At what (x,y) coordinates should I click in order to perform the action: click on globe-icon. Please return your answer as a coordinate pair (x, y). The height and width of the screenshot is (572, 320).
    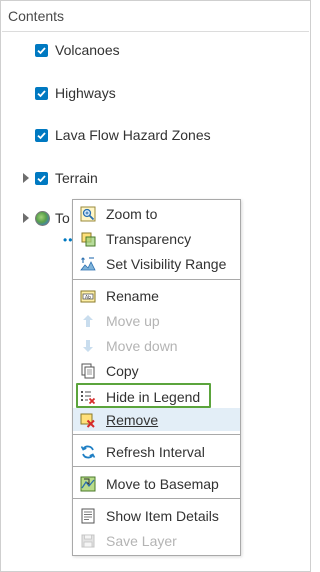
    Looking at the image, I should click on (42, 218).